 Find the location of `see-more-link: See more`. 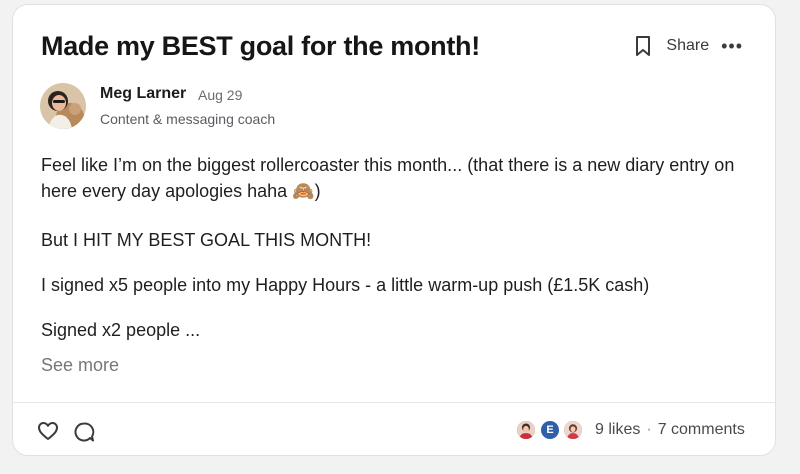

see-more-link: See more is located at coordinates (80, 365).